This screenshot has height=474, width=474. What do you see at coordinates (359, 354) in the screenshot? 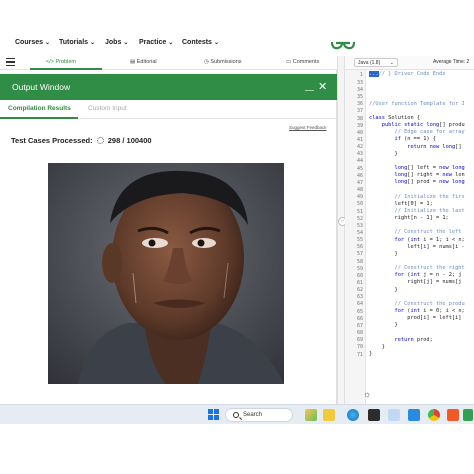
I see `line-number: 71` at bounding box center [359, 354].